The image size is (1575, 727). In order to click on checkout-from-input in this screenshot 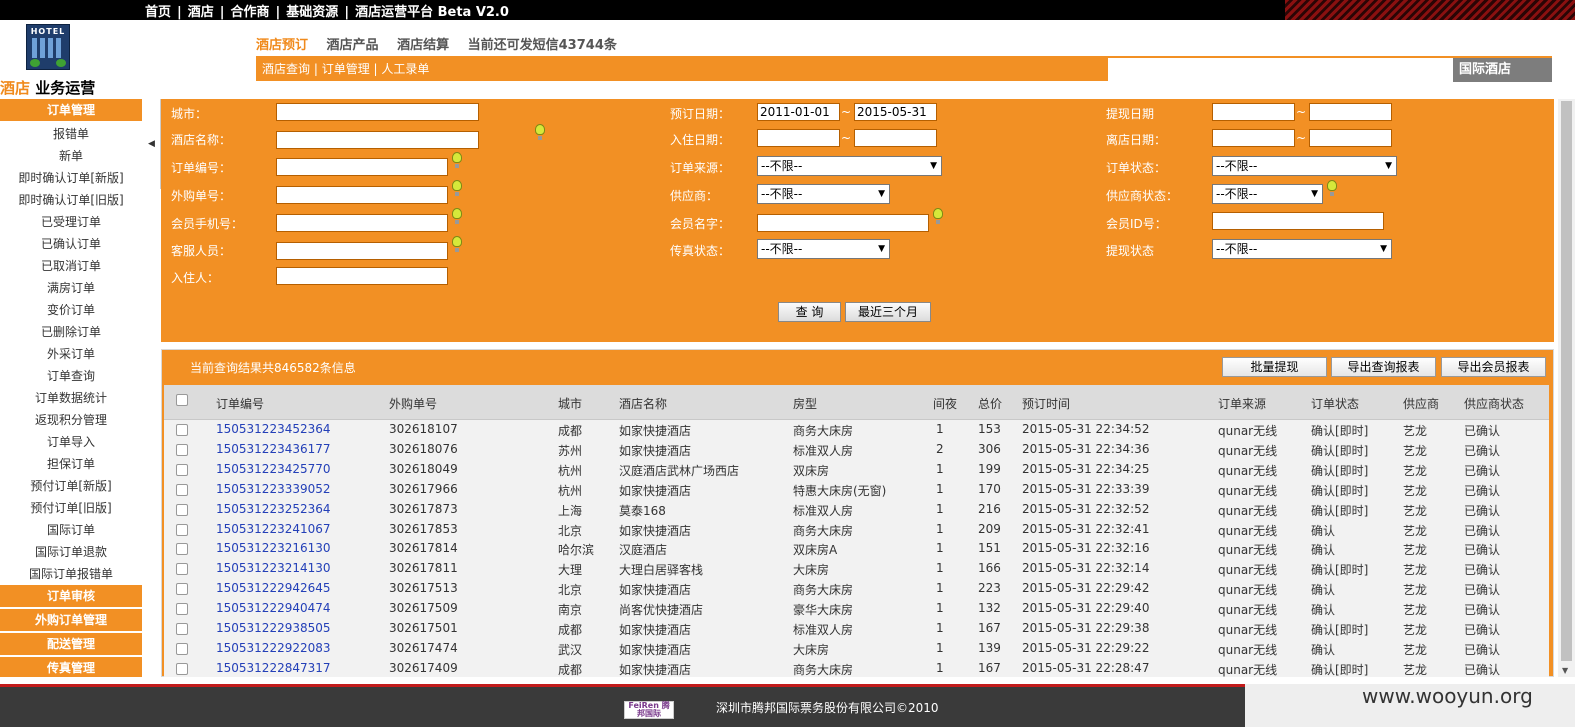, I will do `click(1253, 138)`.